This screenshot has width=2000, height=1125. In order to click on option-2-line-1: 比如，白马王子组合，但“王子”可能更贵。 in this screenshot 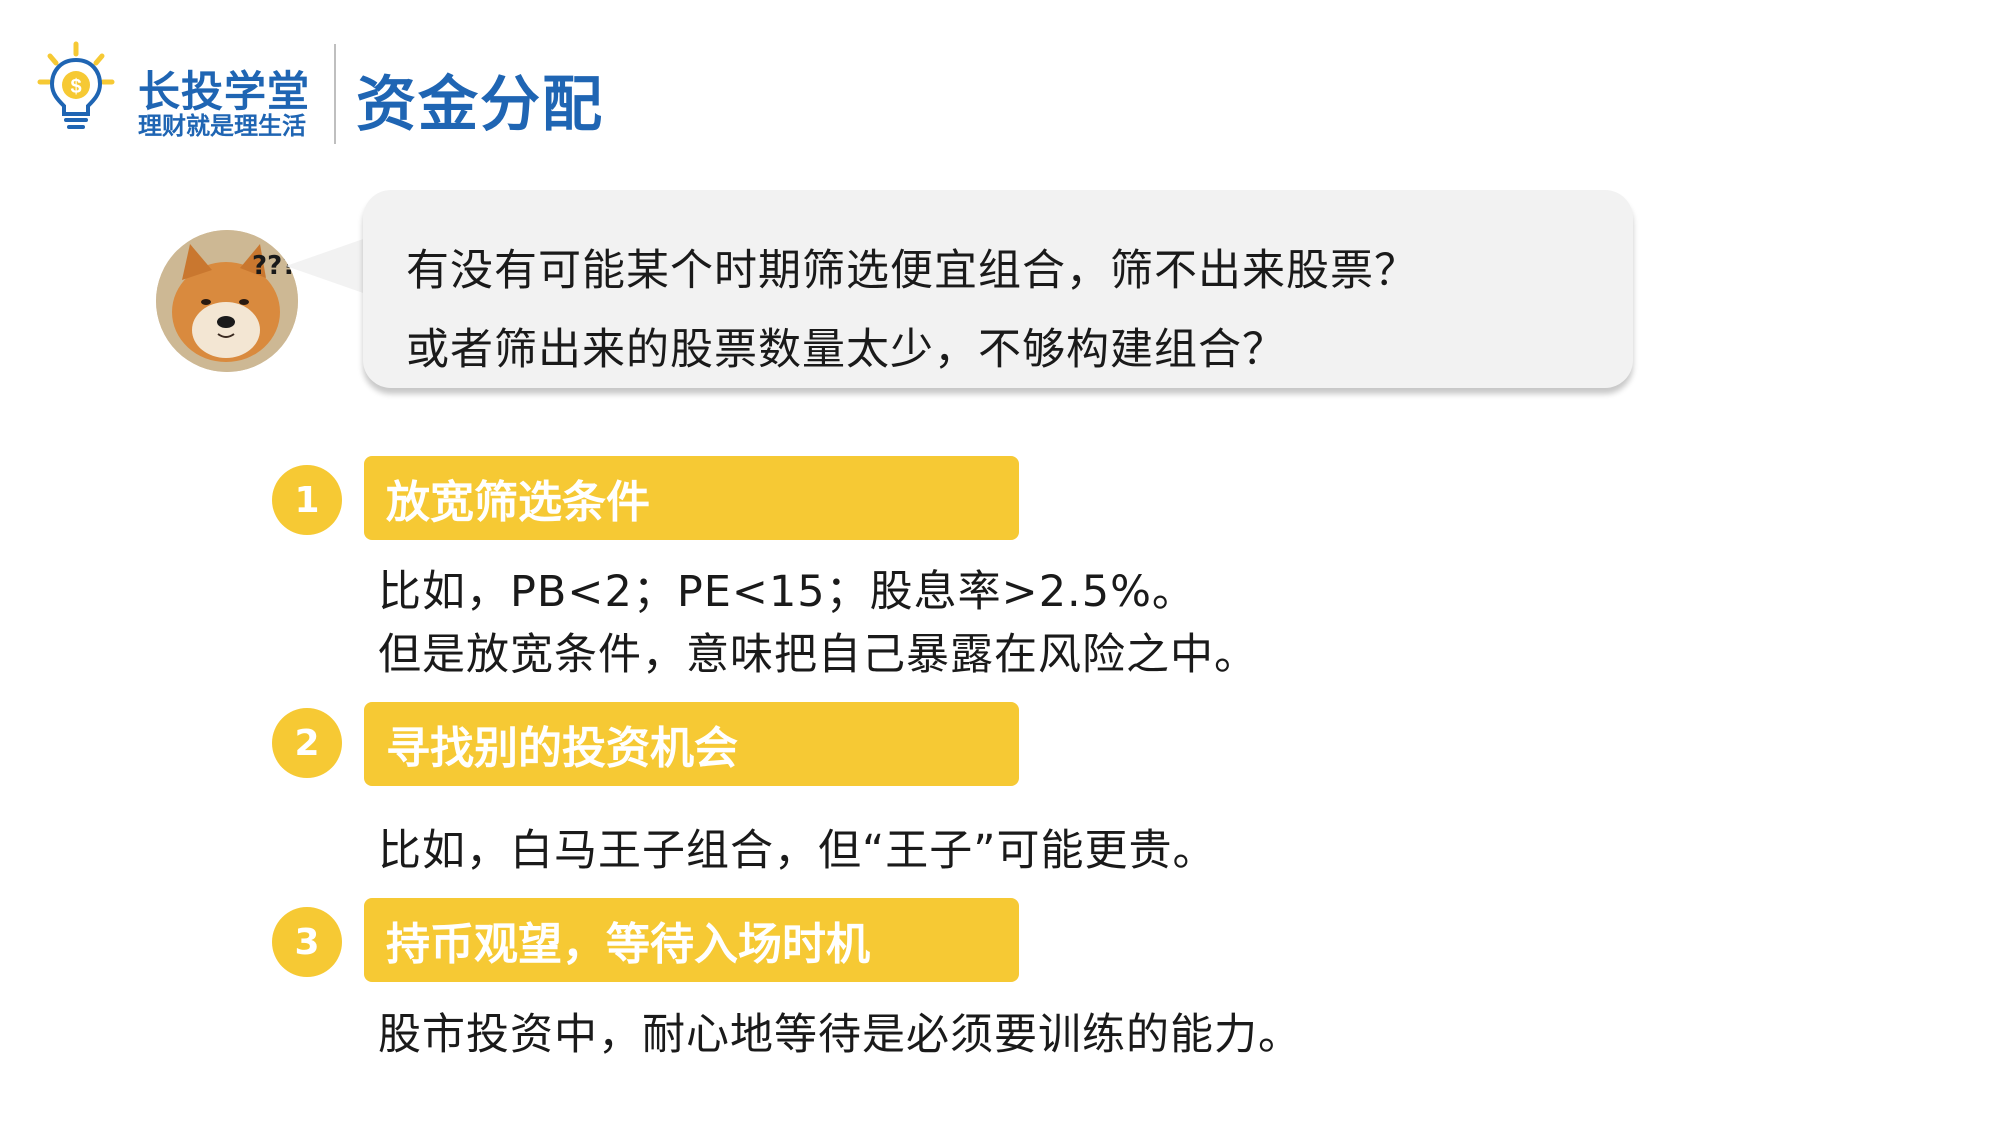, I will do `click(797, 851)`.